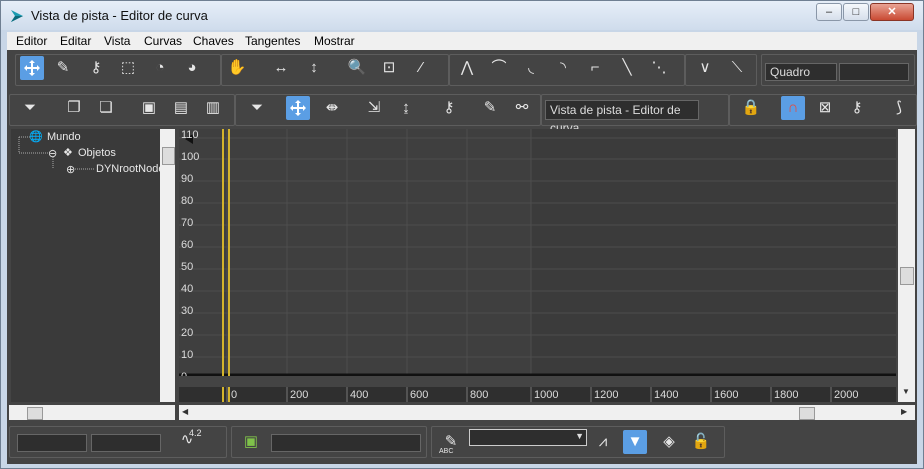 The height and width of the screenshot is (469, 924). What do you see at coordinates (801, 72) in the screenshot?
I see `frame-field: Quadro` at bounding box center [801, 72].